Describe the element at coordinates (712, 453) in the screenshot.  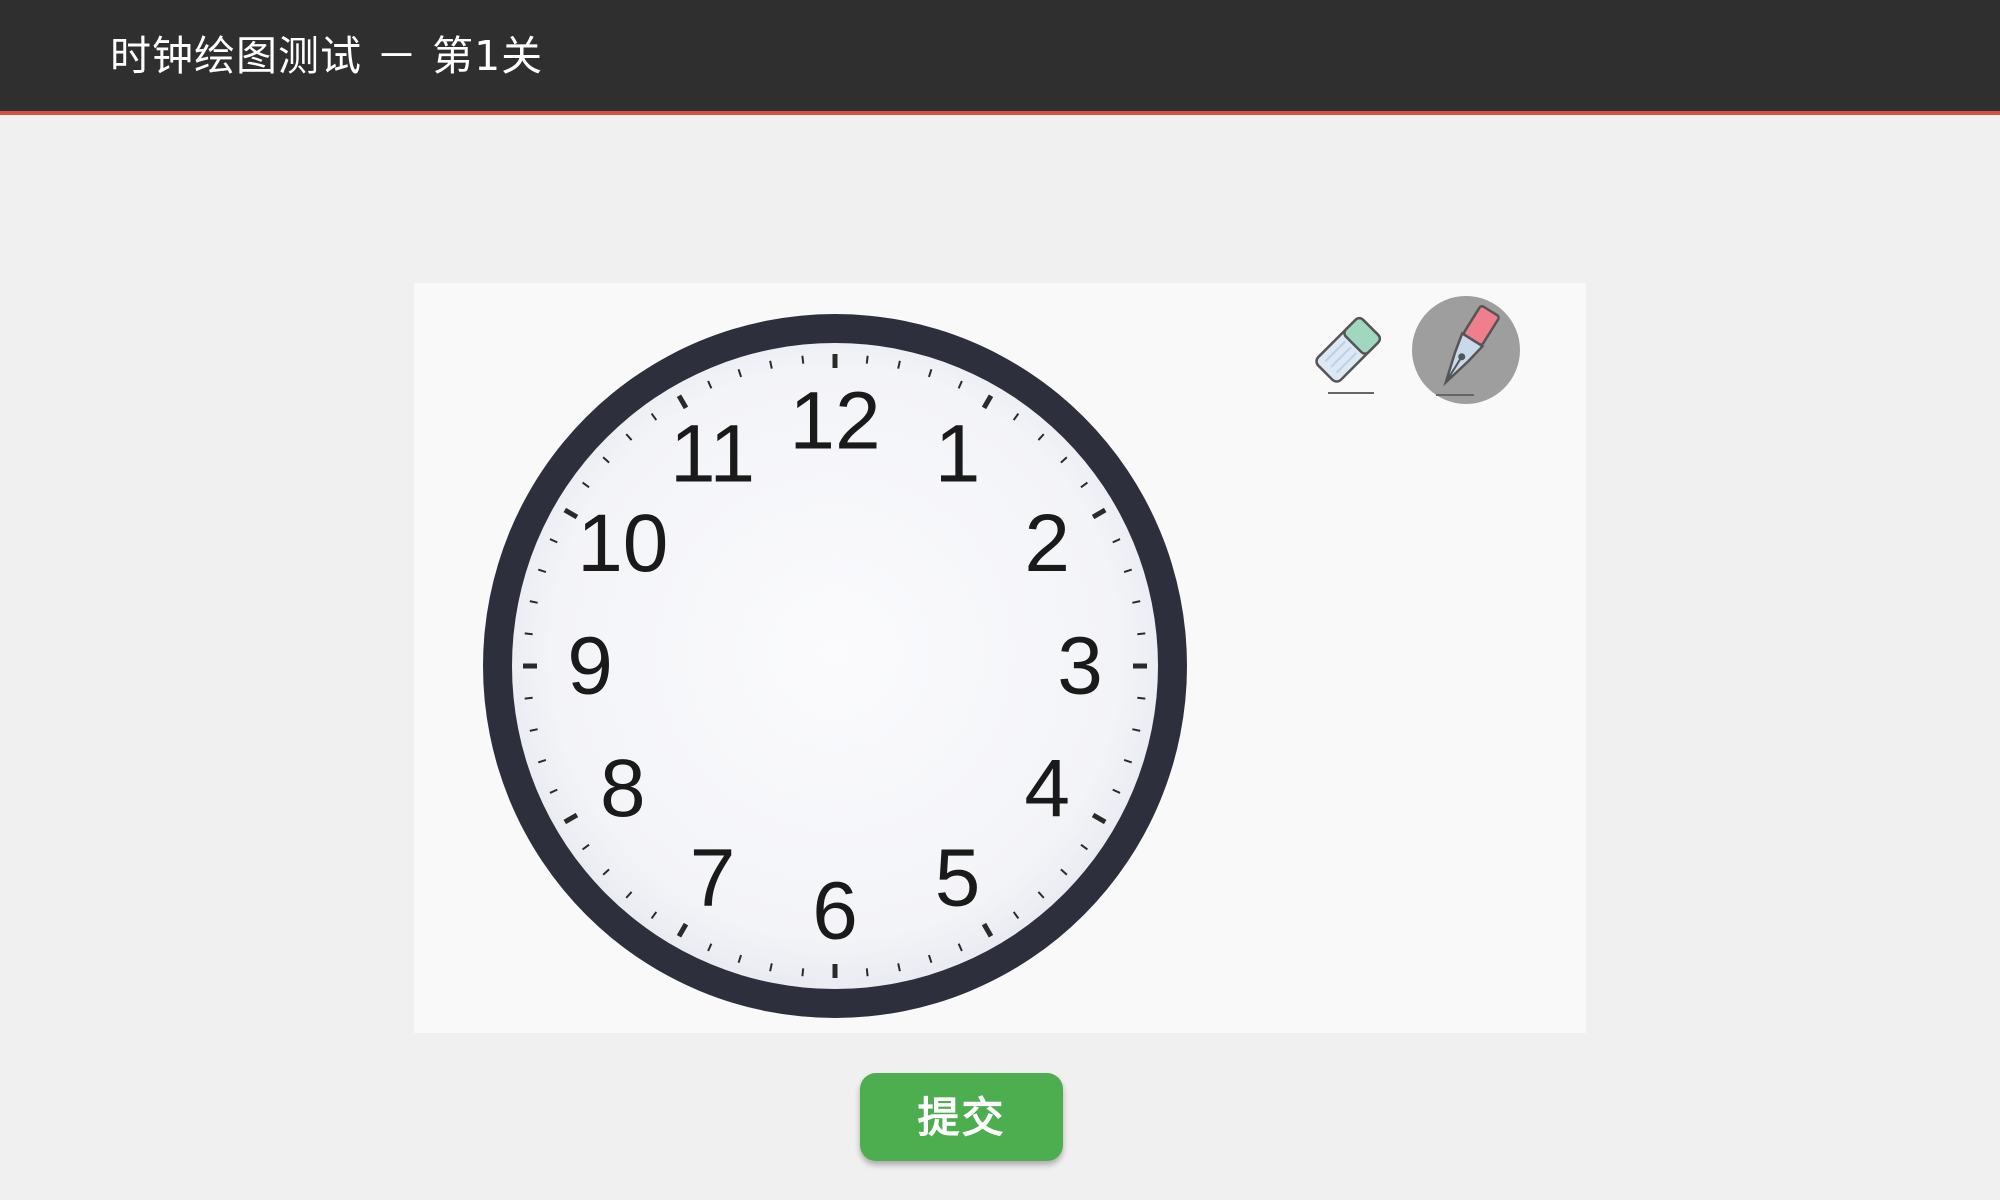
I see `clock-numeral-11: 11` at that location.